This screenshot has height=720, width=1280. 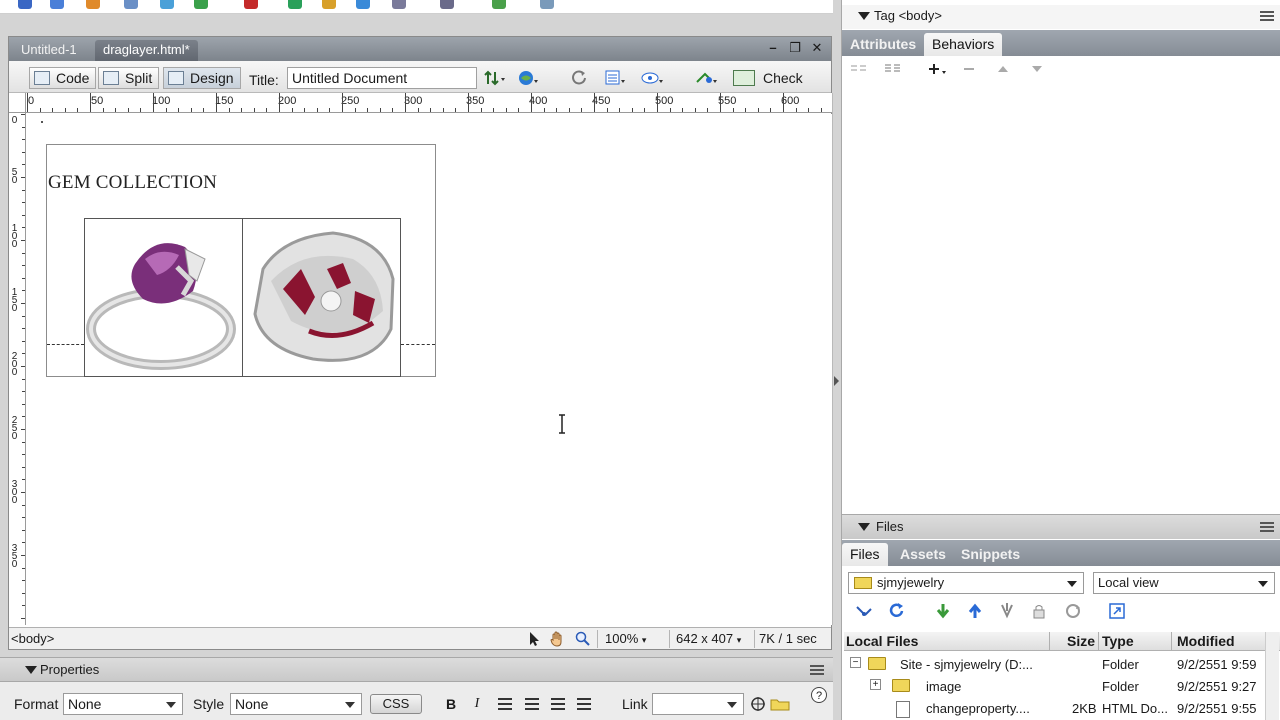 I want to click on ruby-ring-image, so click(x=322, y=297).